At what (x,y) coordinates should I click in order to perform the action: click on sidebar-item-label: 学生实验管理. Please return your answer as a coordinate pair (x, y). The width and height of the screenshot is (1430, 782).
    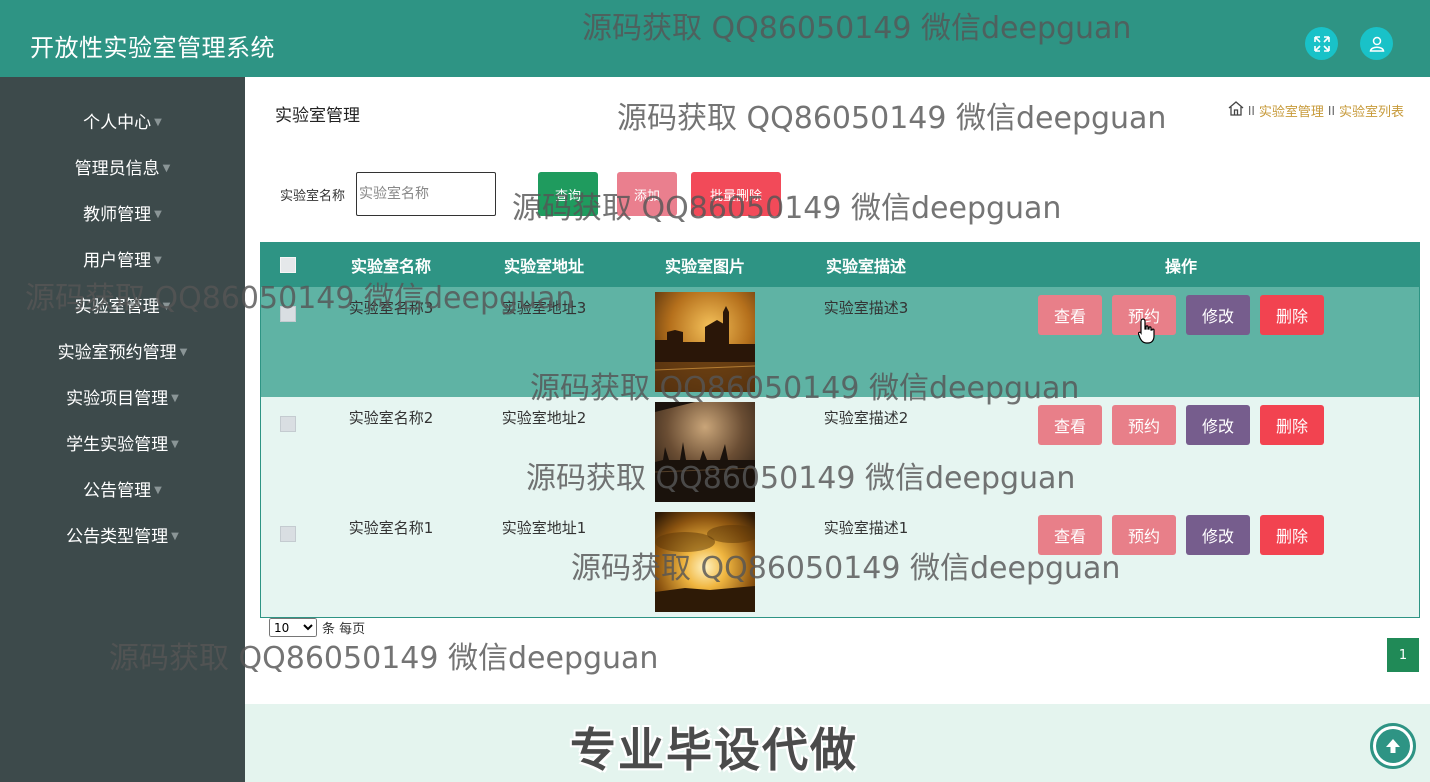
    Looking at the image, I should click on (117, 444).